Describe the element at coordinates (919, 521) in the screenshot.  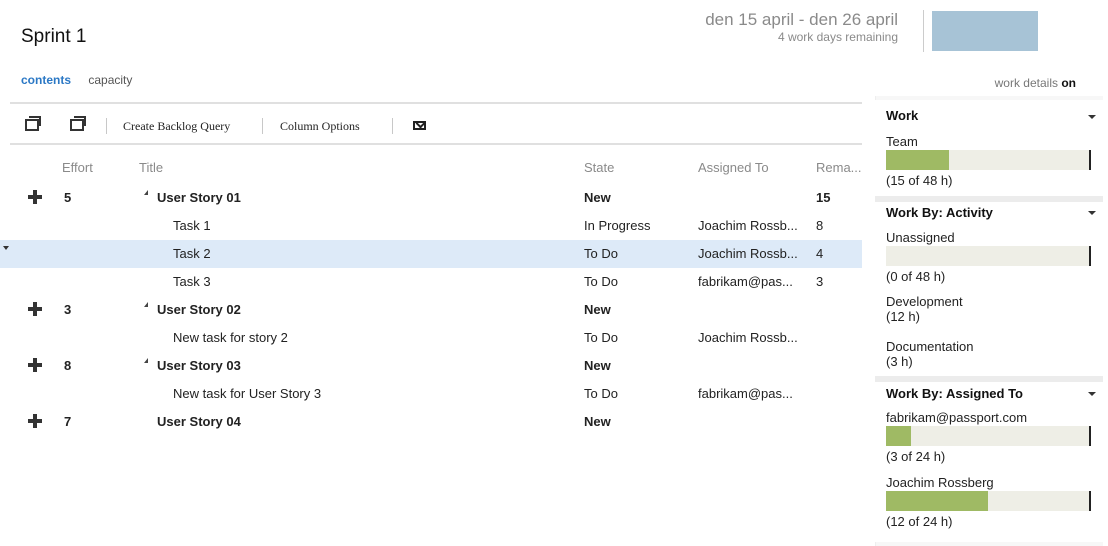
I see `person-capacity-caption: (12 of 24 h)` at that location.